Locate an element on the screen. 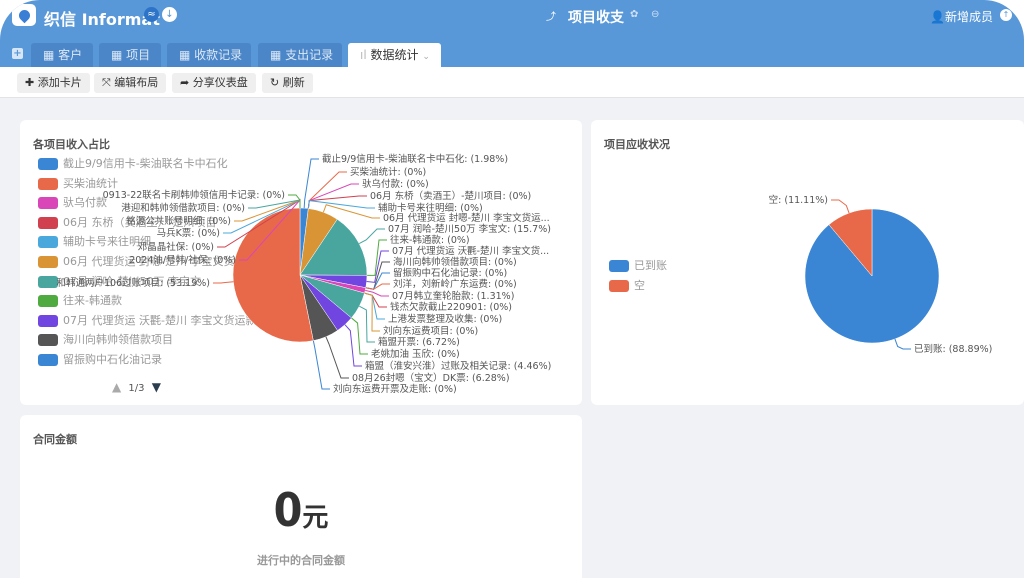 Image resolution: width=1024 pixels, height=578 pixels. add-member-button: 👤新增成员 is located at coordinates (961, 16).